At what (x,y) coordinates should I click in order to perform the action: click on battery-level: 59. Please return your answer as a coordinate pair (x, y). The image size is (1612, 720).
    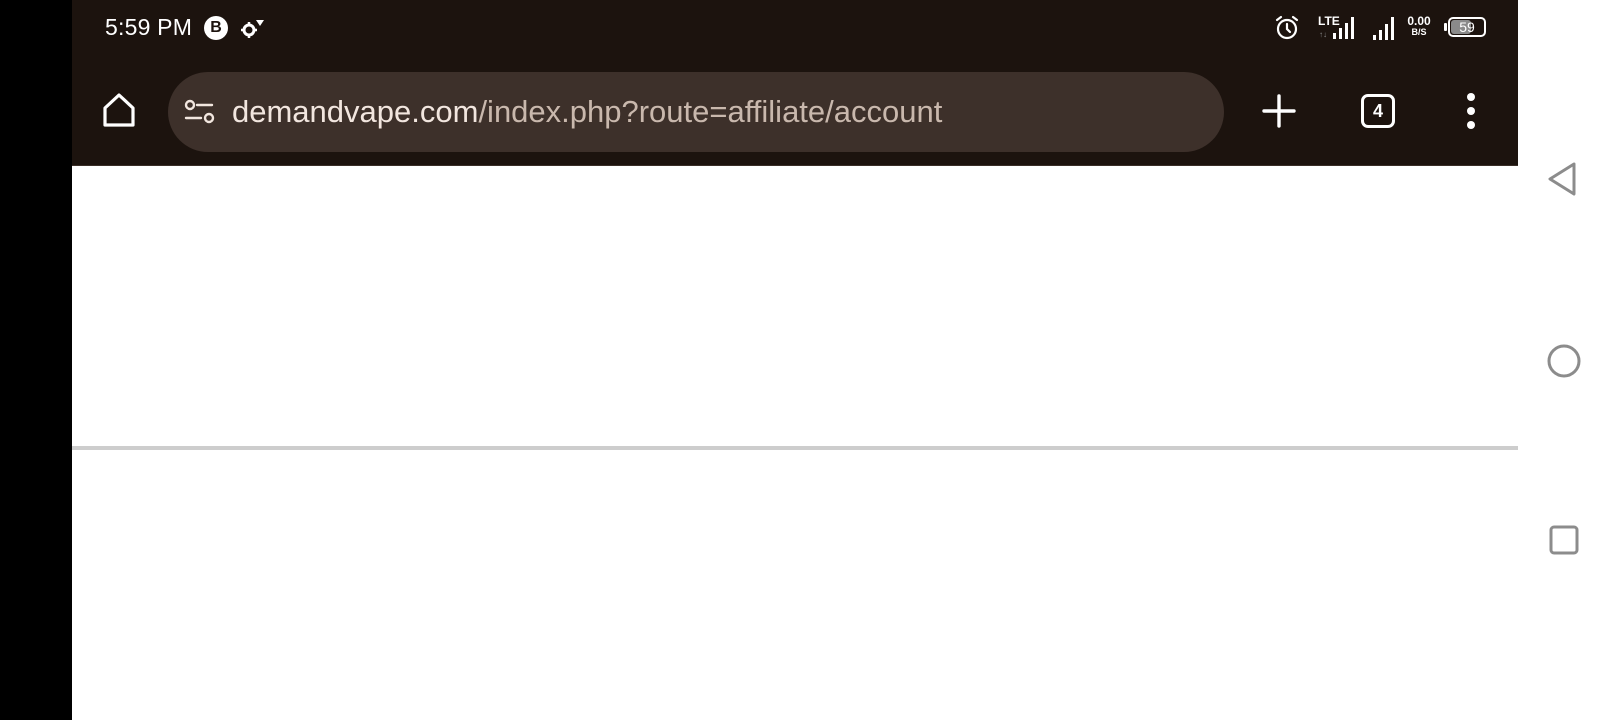
    Looking at the image, I should click on (1467, 27).